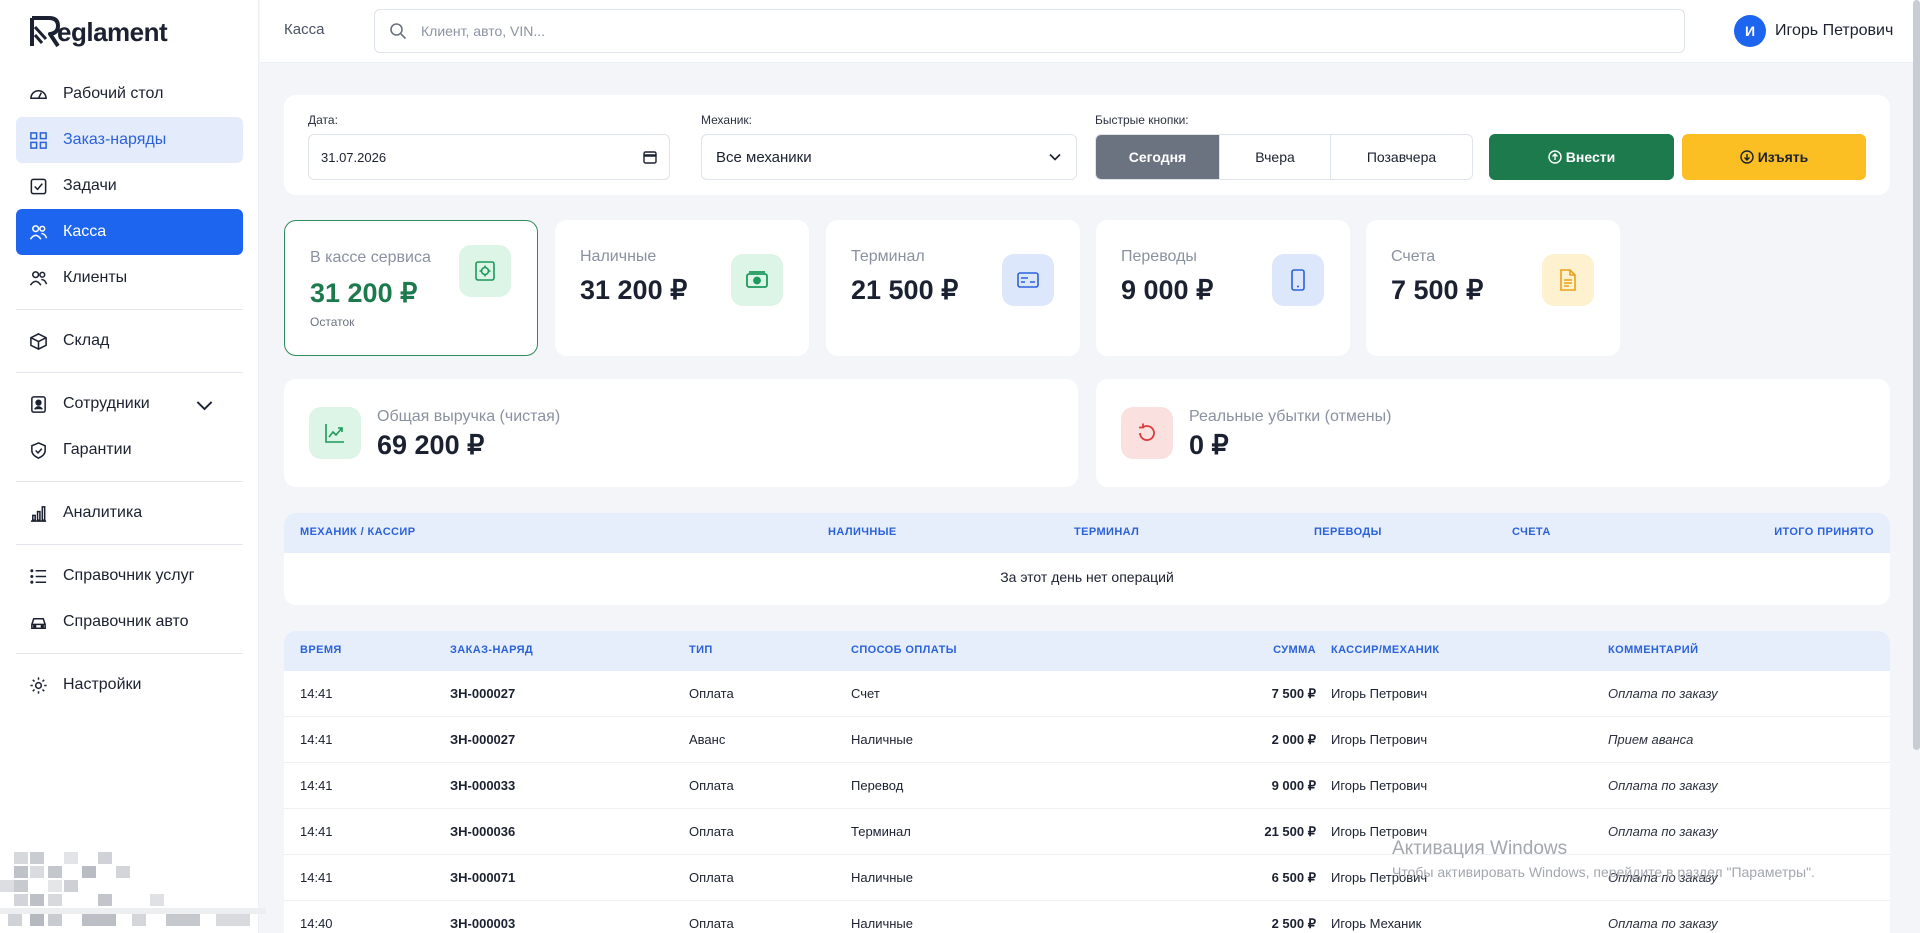 The image size is (1920, 933). What do you see at coordinates (1290, 416) in the screenshot?
I see `losses-title: Реальные убытки (отмены)` at bounding box center [1290, 416].